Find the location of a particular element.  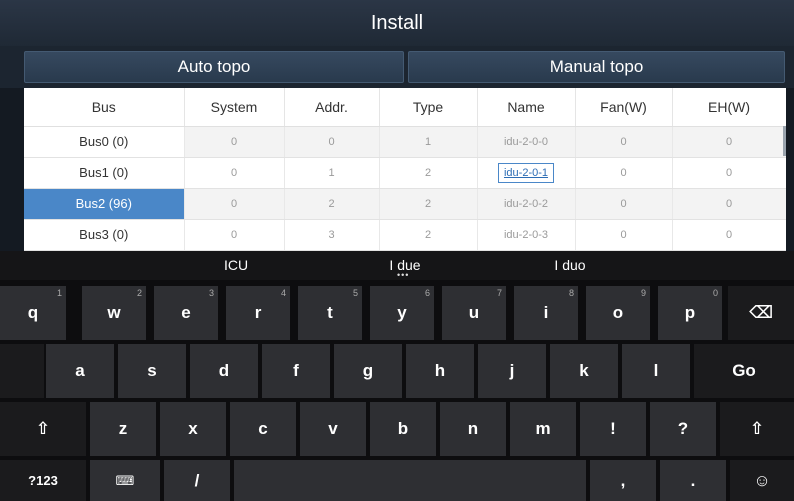

column-header-addr: Addr. is located at coordinates (332, 107).